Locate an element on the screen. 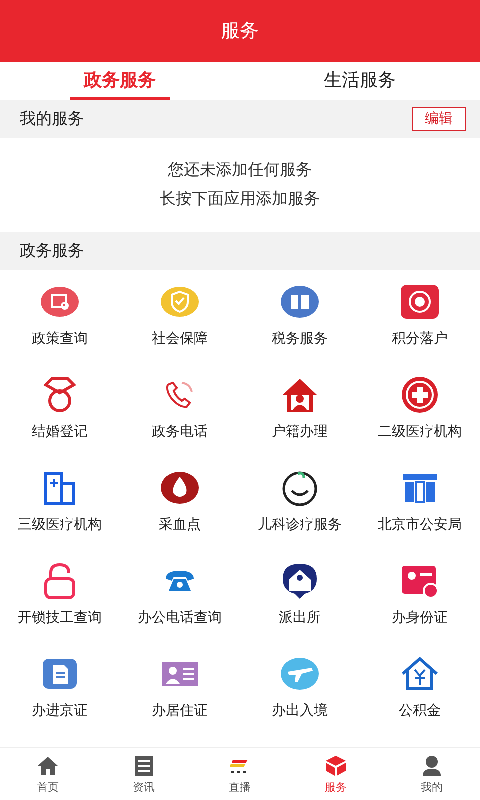 The height and width of the screenshot is (800, 480). service-label: 办进京证 is located at coordinates (60, 711).